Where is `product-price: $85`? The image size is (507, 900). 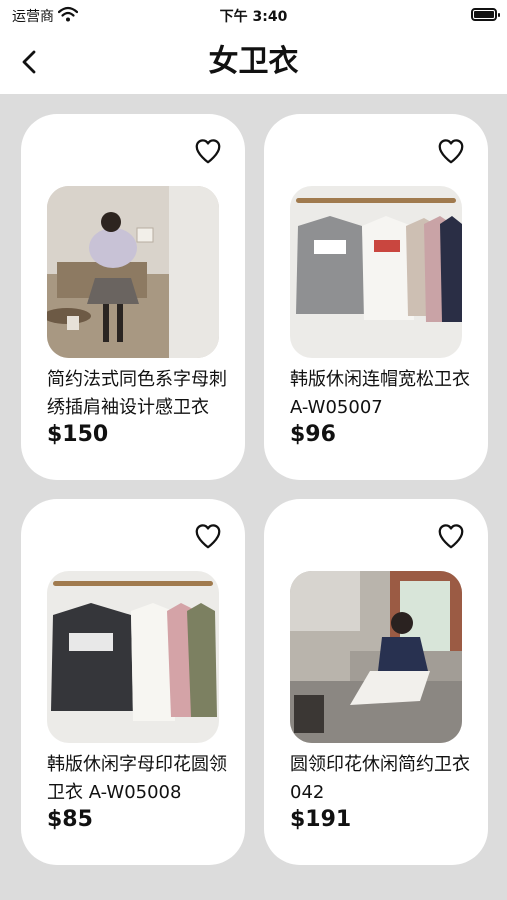
product-price: $85 is located at coordinates (70, 819).